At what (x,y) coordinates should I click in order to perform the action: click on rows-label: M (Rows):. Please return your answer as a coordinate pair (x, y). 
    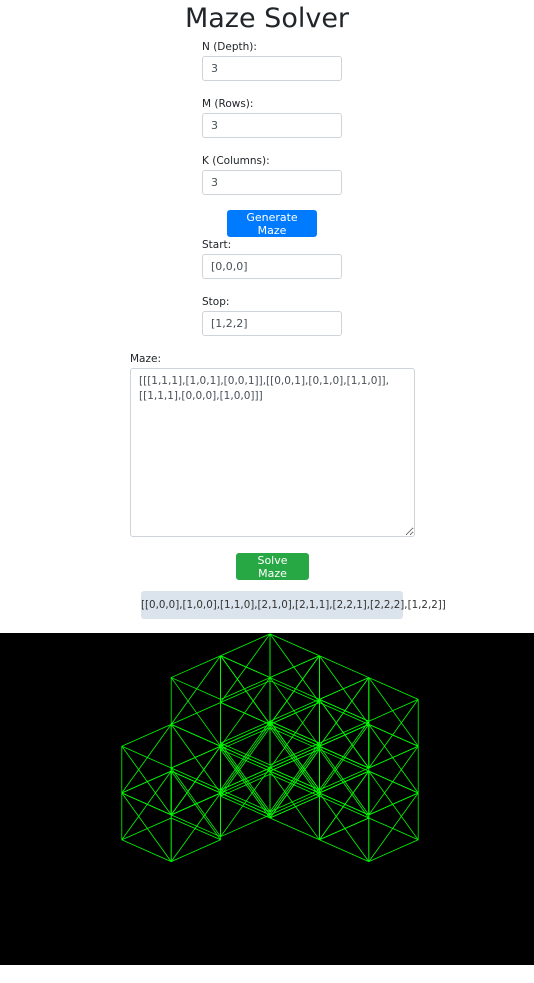
    Looking at the image, I should click on (228, 104).